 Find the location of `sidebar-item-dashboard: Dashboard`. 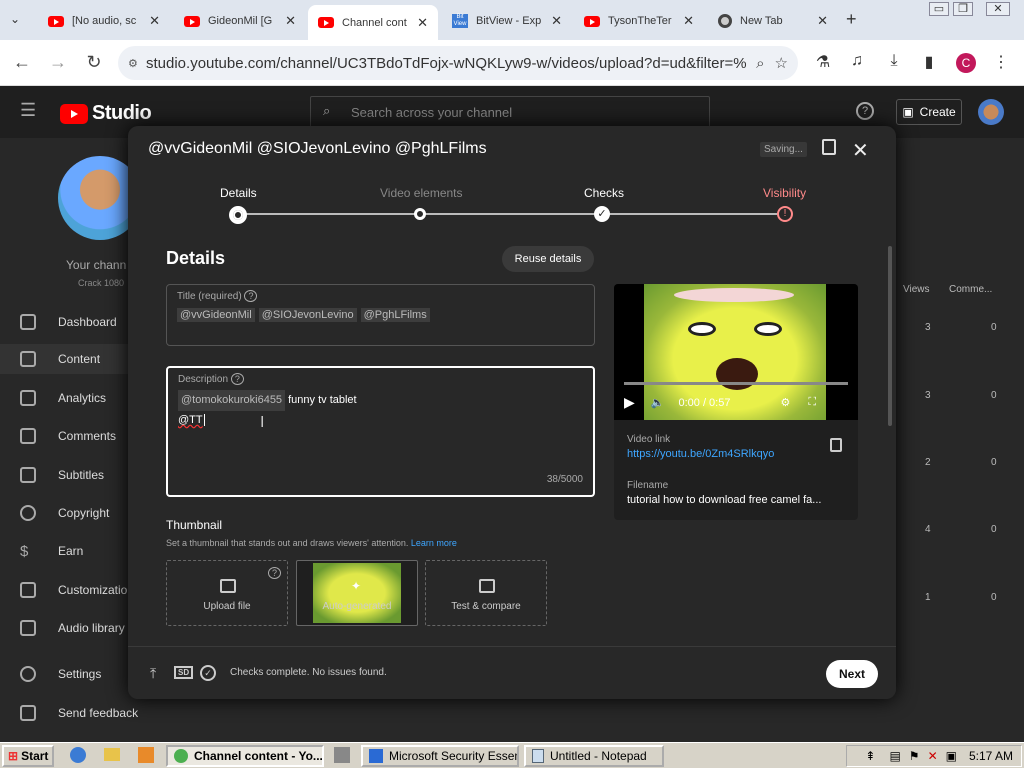

sidebar-item-dashboard: Dashboard is located at coordinates (68, 322).